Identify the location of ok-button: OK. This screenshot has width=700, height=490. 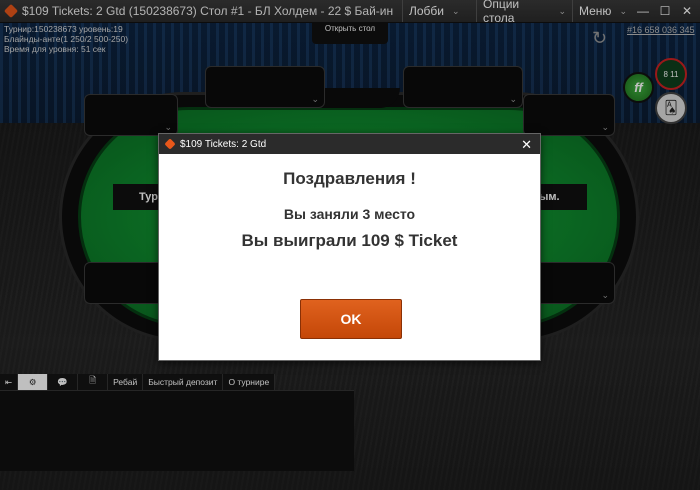
(351, 319).